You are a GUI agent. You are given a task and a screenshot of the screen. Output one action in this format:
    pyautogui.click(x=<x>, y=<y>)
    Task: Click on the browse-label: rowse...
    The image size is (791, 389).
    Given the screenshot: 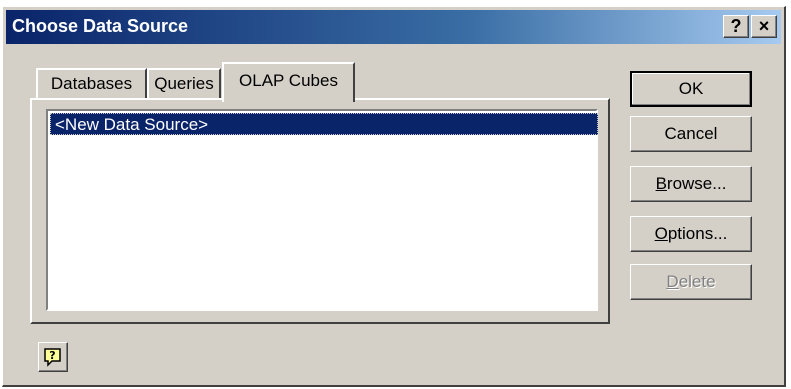 What is the action you would take?
    pyautogui.click(x=696, y=183)
    